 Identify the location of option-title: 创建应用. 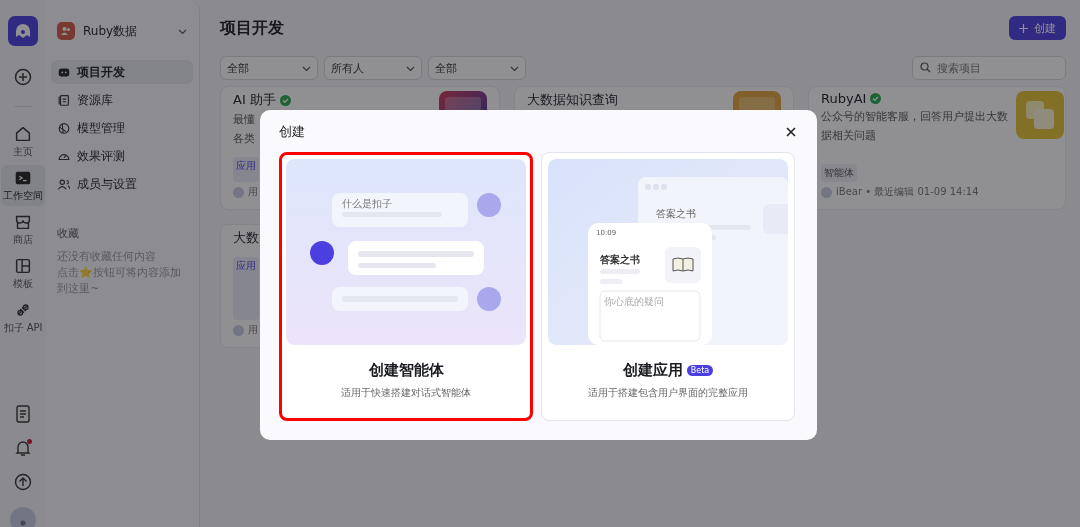
(652, 370).